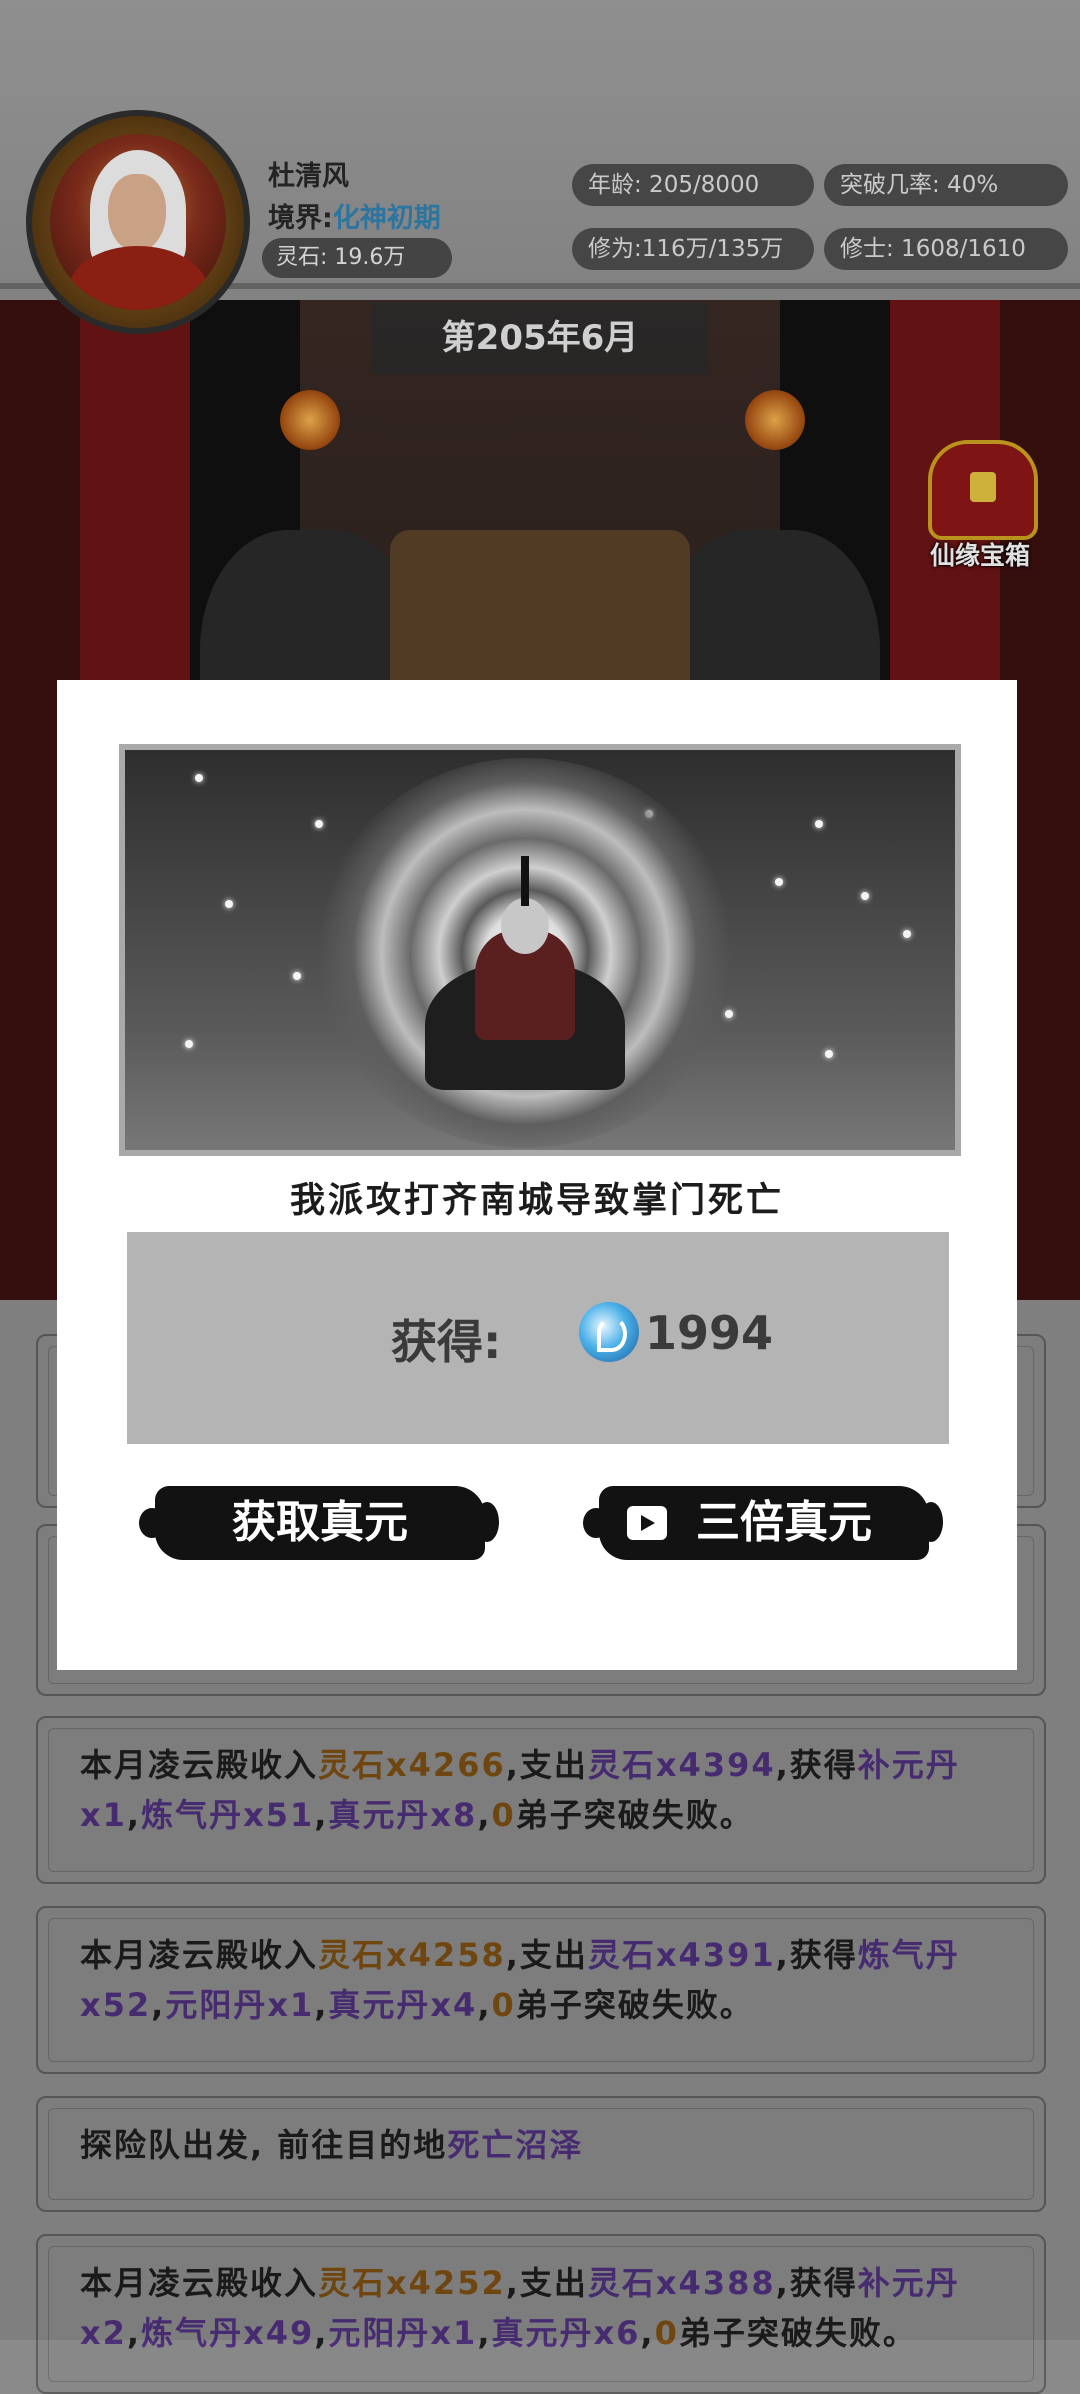  Describe the element at coordinates (609, 1332) in the screenshot. I see `spirit-flame-icon` at that location.